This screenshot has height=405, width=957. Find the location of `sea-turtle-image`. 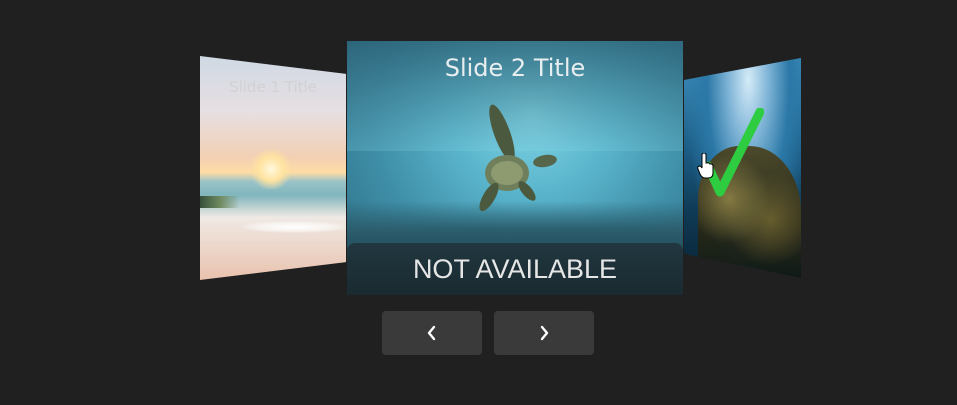

sea-turtle-image is located at coordinates (518, 158).